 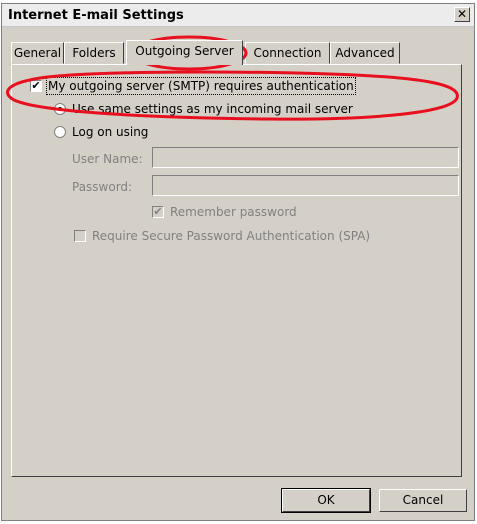 What do you see at coordinates (94, 53) in the screenshot?
I see `tab-folders: Folders` at bounding box center [94, 53].